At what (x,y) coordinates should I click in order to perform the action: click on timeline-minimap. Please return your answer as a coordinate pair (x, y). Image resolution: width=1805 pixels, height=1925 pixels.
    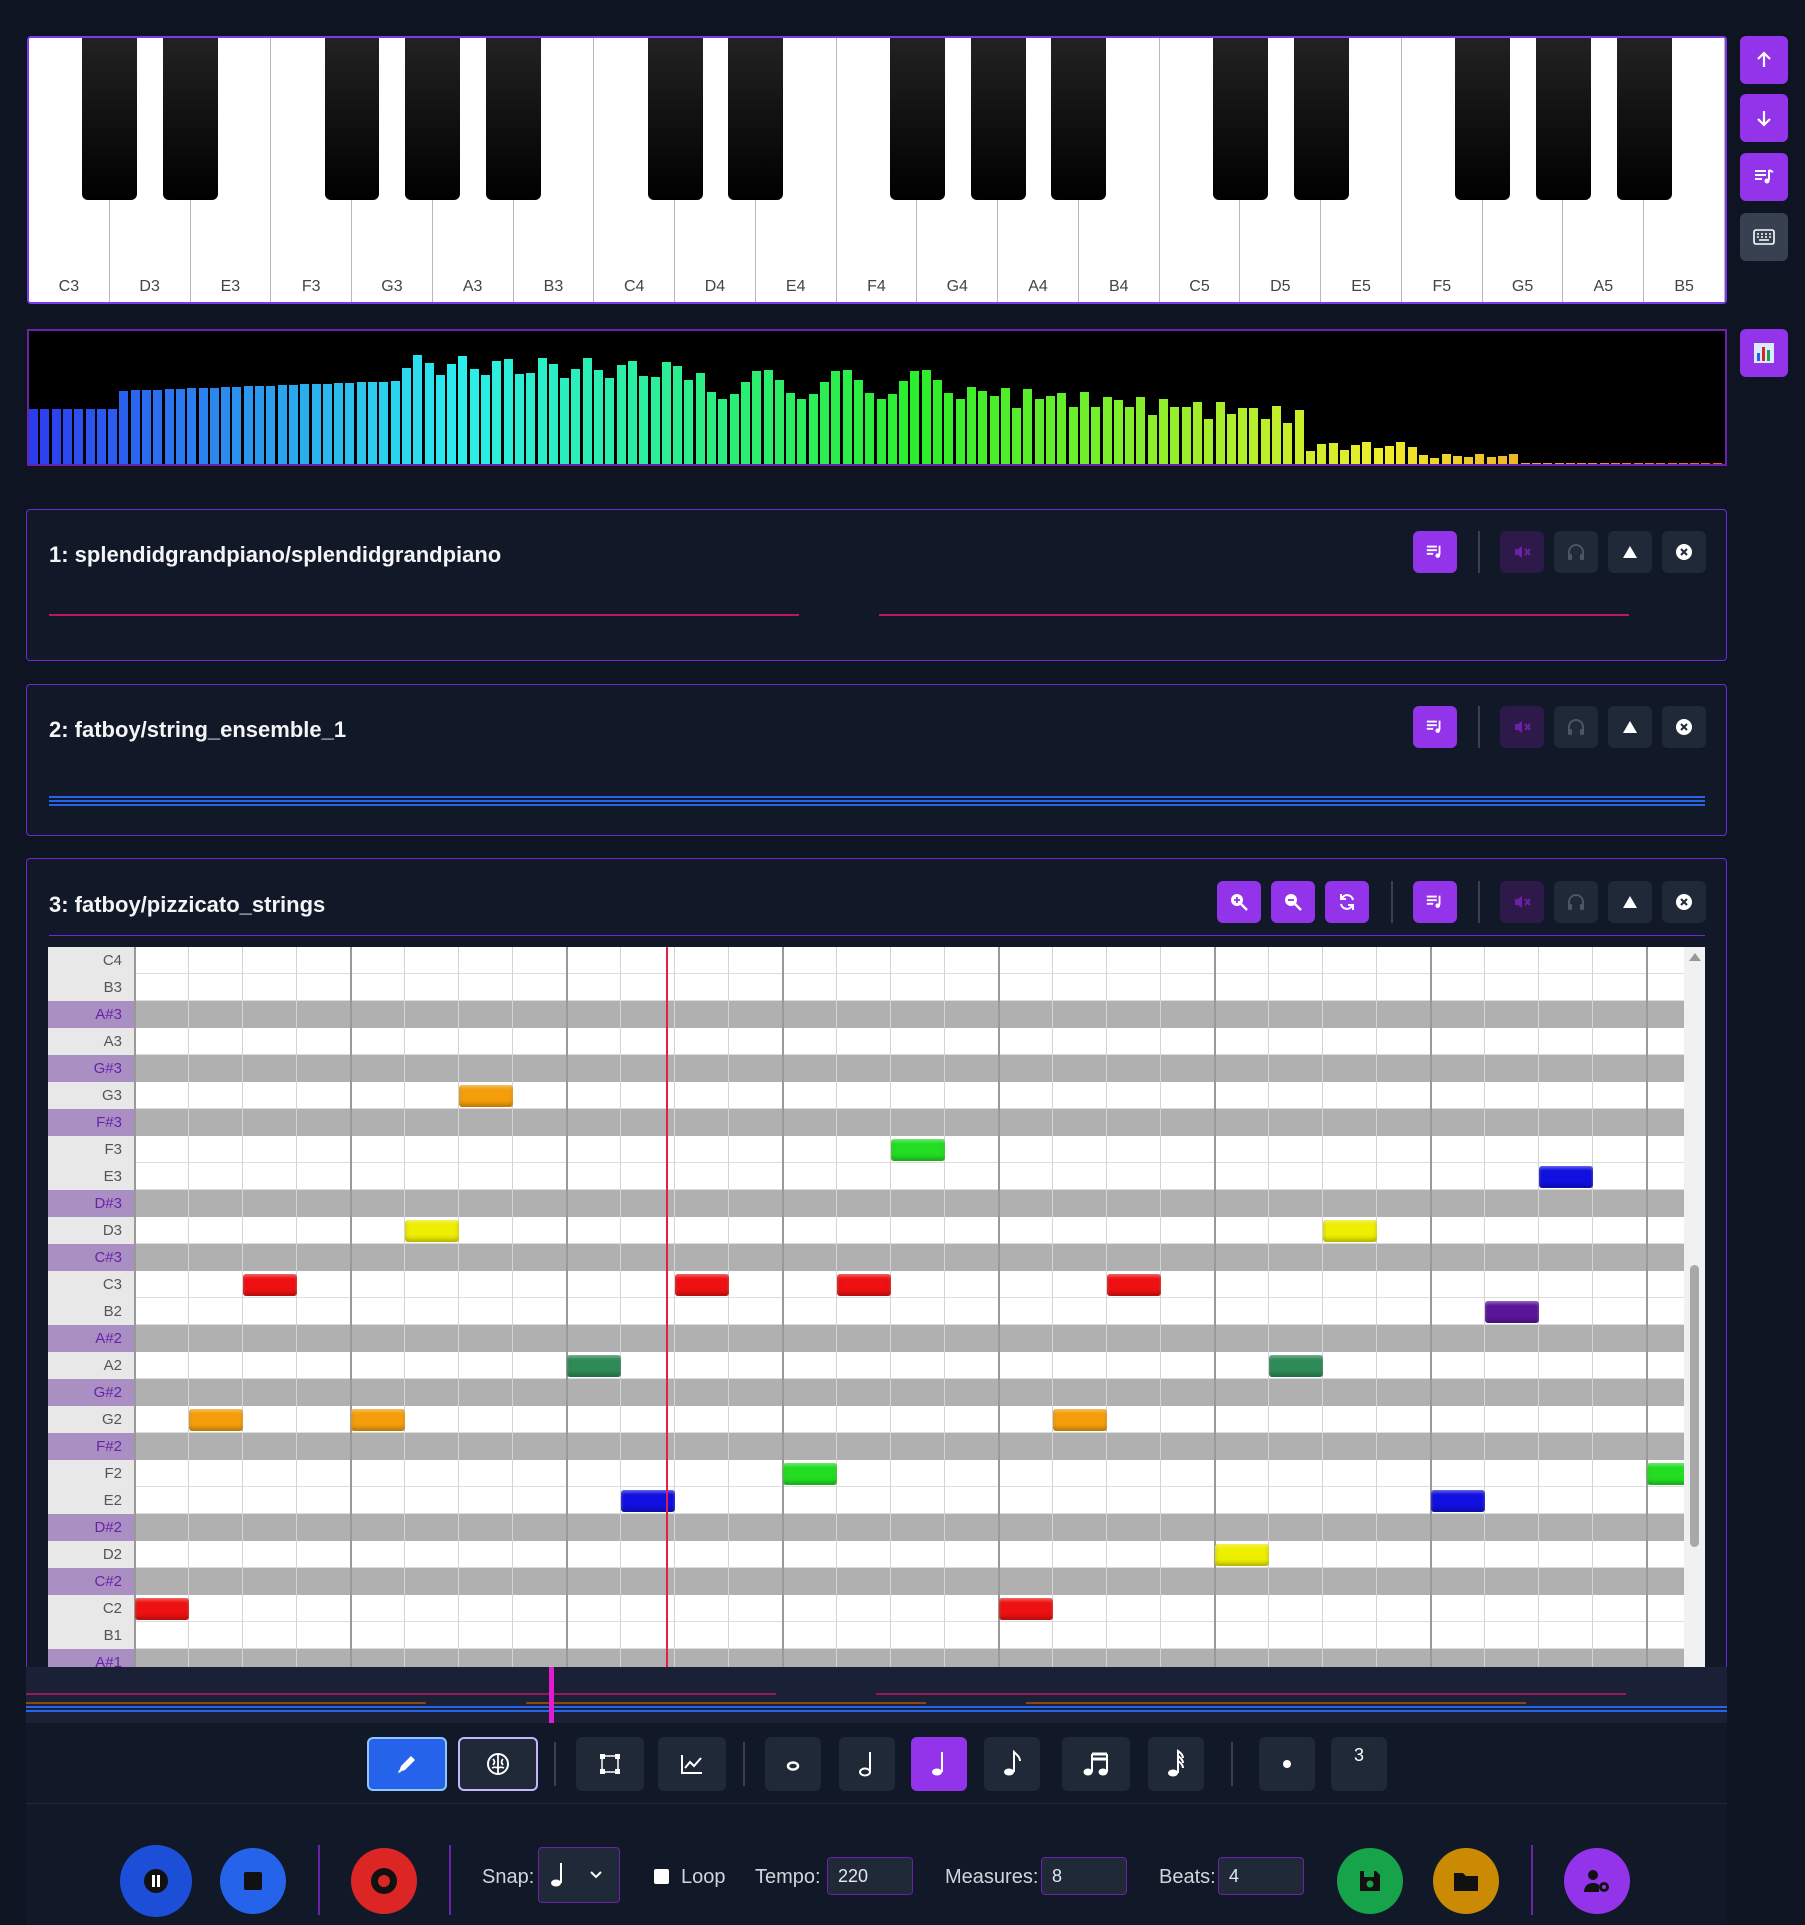
    Looking at the image, I should click on (876, 1695).